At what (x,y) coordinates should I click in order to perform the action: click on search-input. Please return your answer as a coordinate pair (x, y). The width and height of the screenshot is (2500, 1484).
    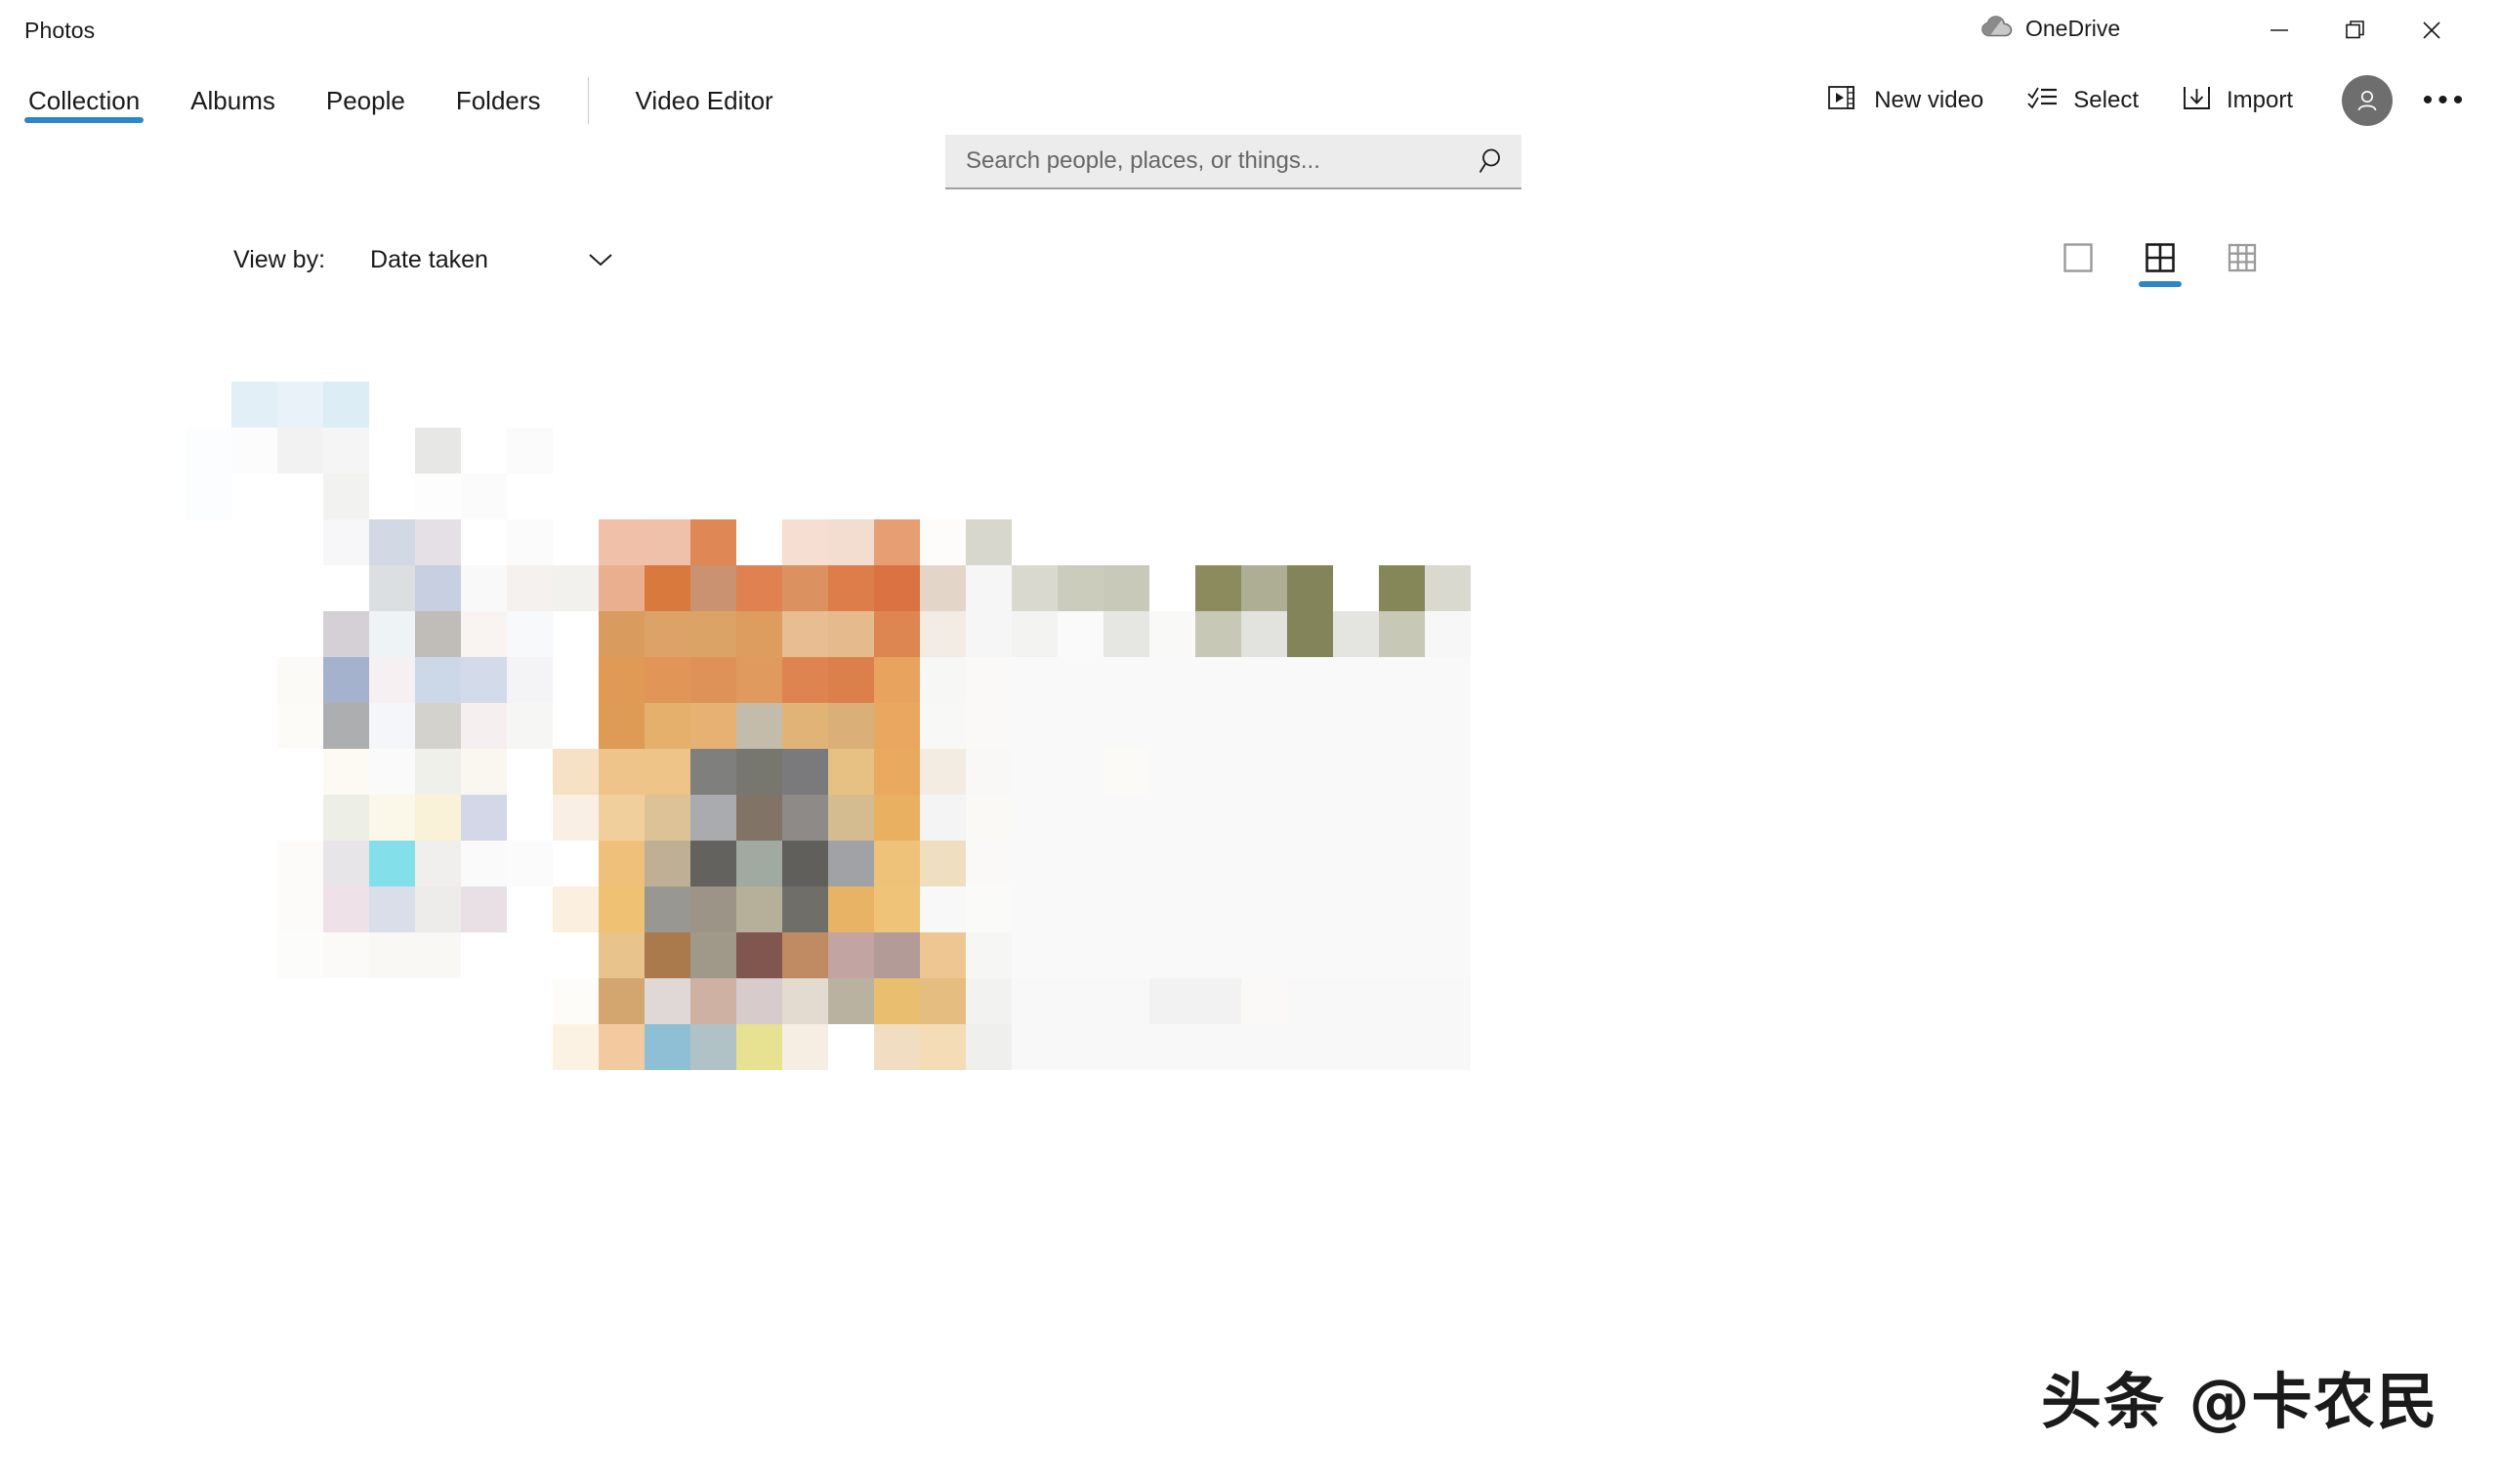
    Looking at the image, I should click on (1205, 161).